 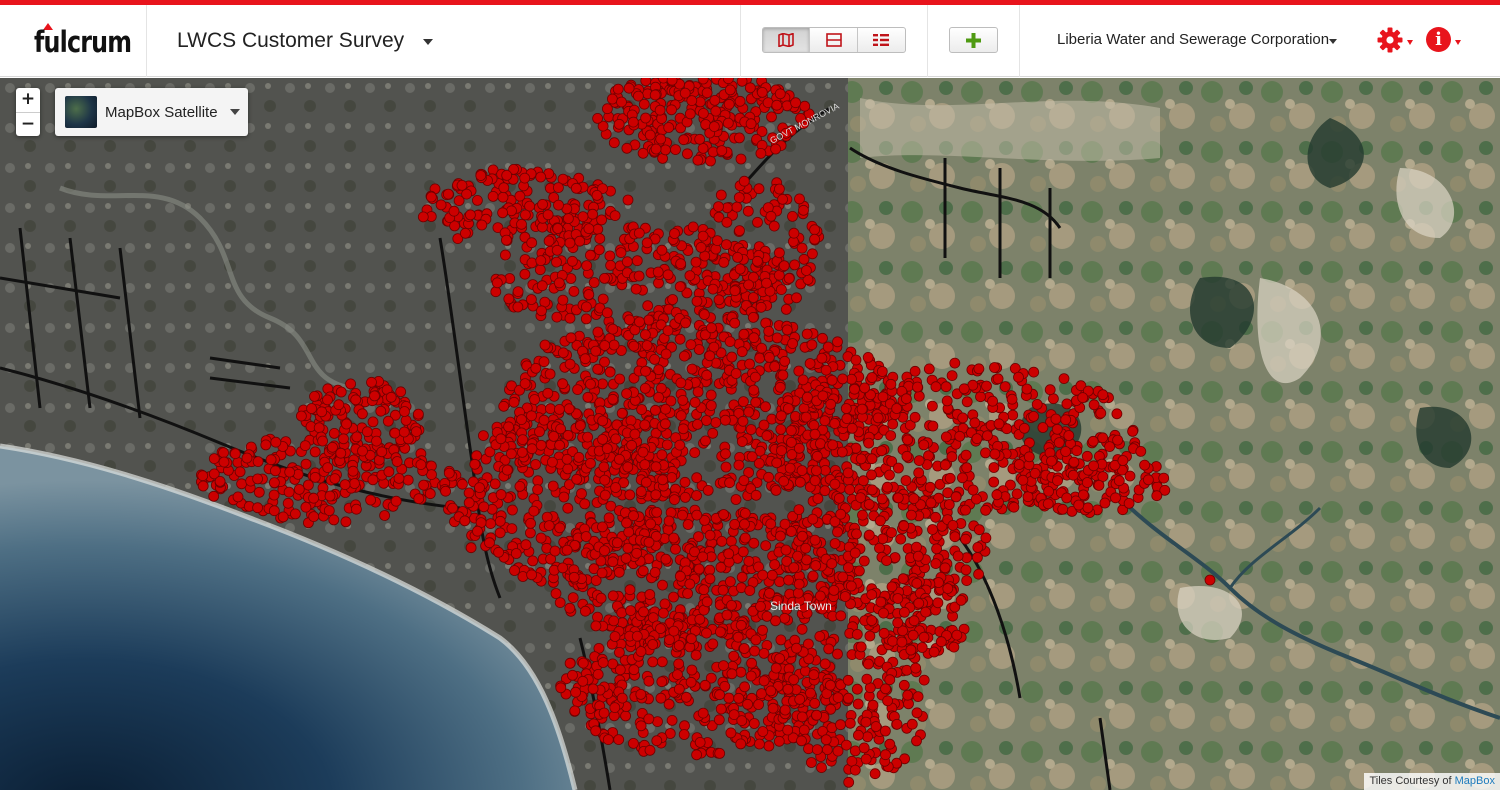 I want to click on app-switcher-caret-icon, so click(x=428, y=42).